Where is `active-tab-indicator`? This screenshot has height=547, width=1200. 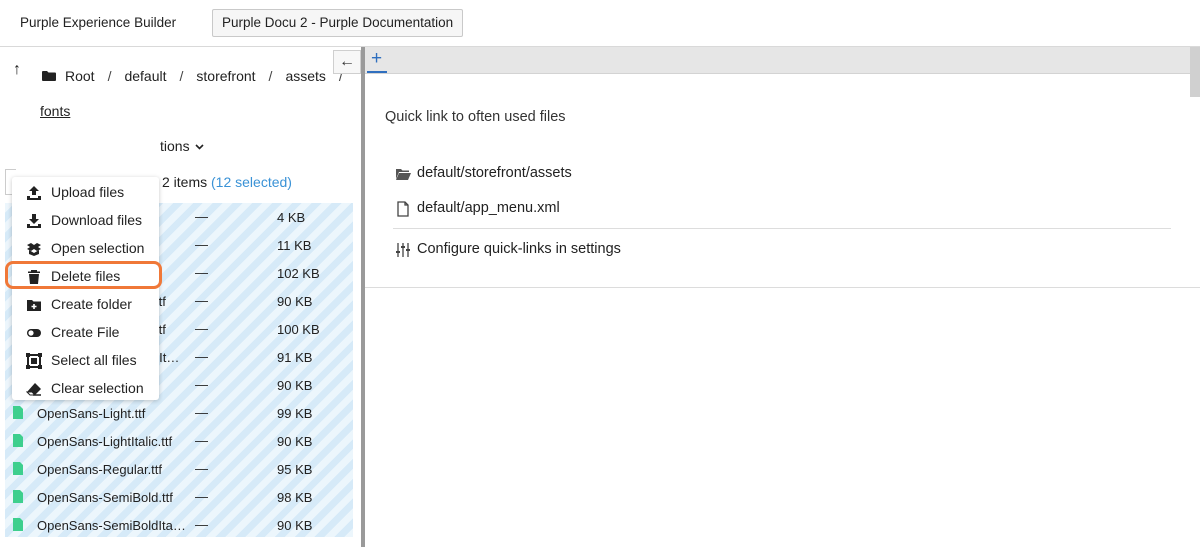
active-tab-indicator is located at coordinates (377, 72).